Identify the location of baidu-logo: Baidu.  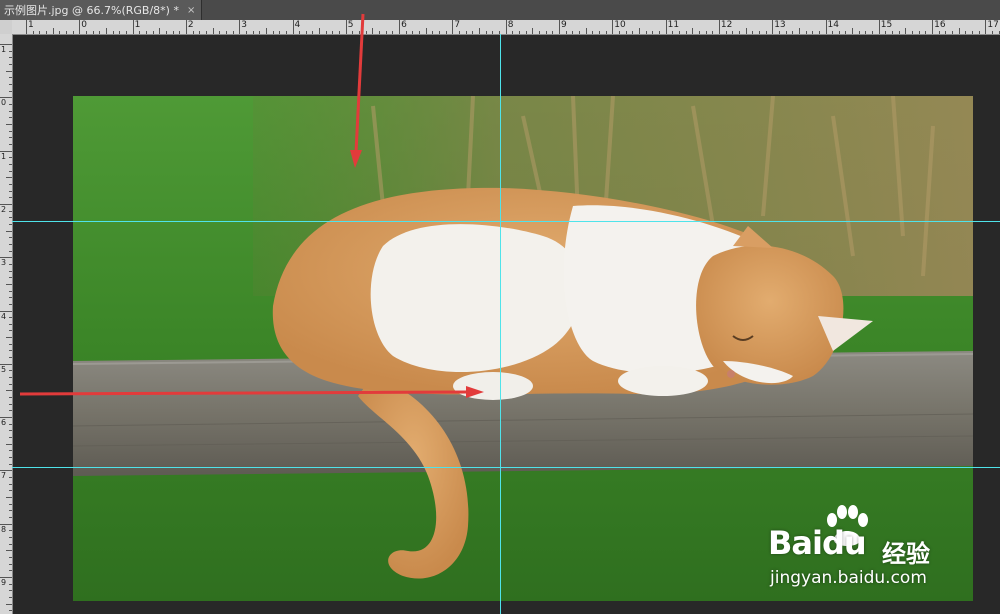
(817, 543).